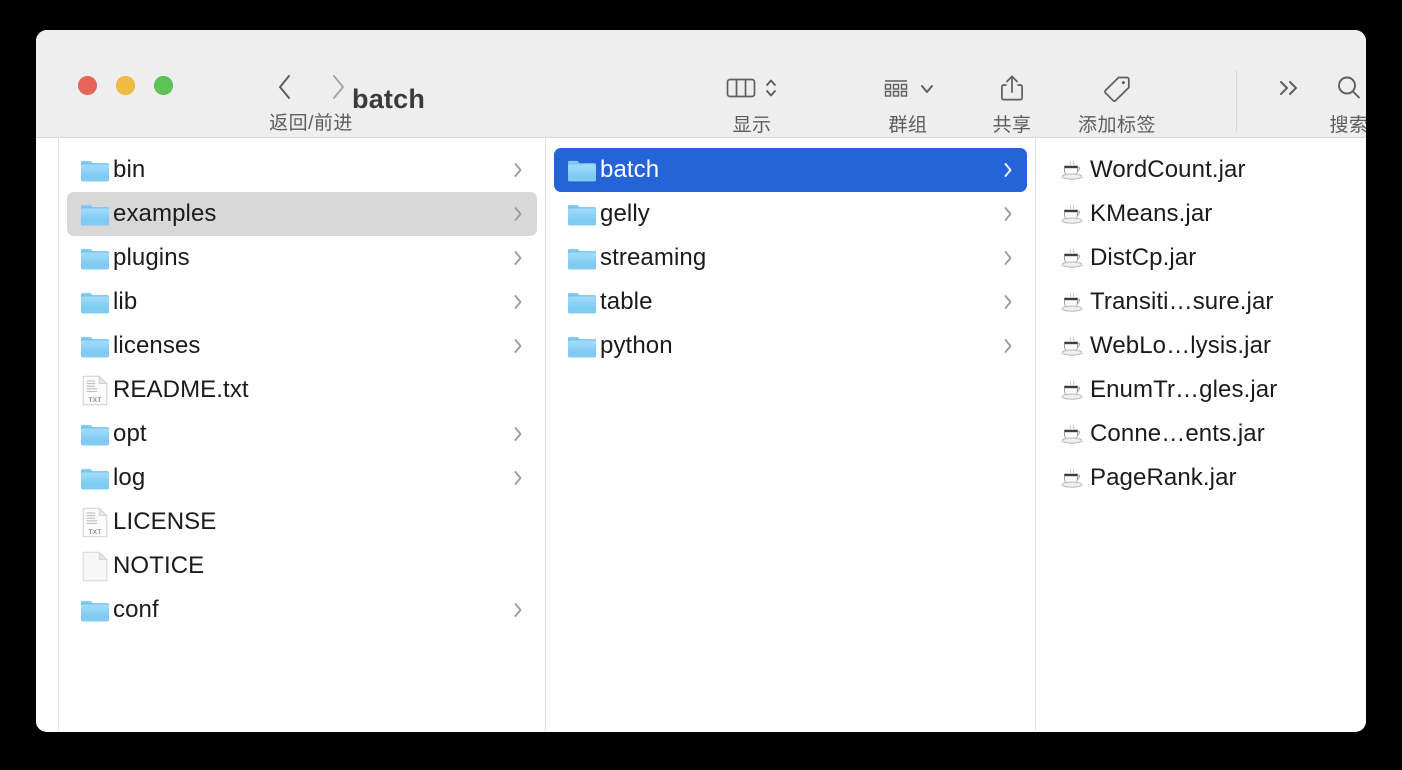  I want to click on file-row: Conne…ents.jar, so click(1200, 434).